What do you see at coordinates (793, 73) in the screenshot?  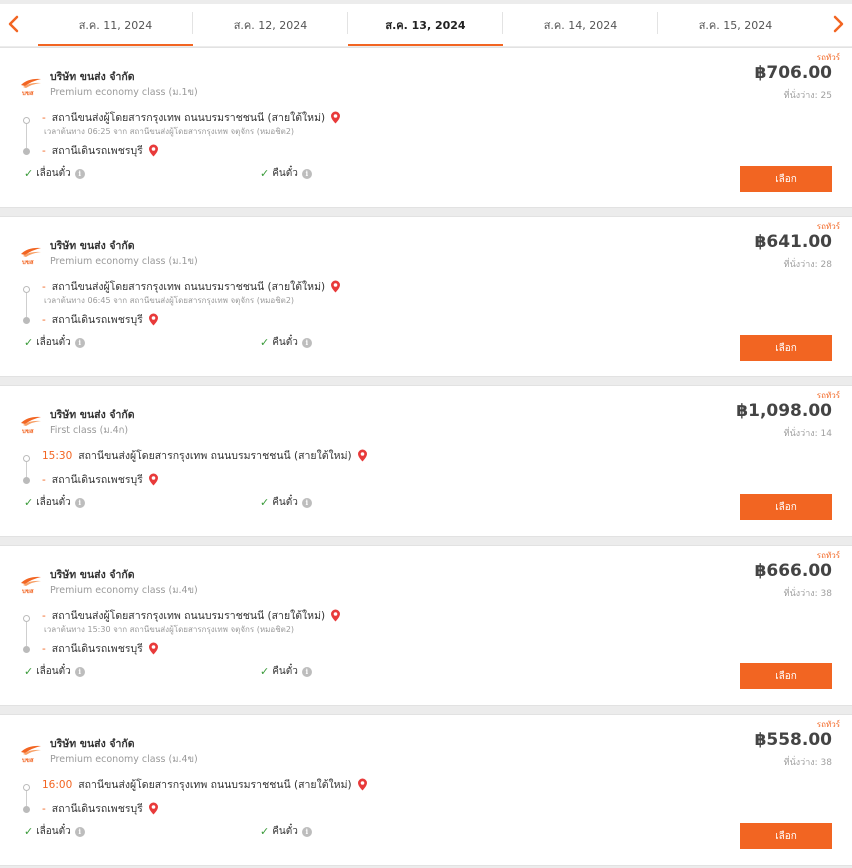 I see `ticket-price: ฿706.00` at bounding box center [793, 73].